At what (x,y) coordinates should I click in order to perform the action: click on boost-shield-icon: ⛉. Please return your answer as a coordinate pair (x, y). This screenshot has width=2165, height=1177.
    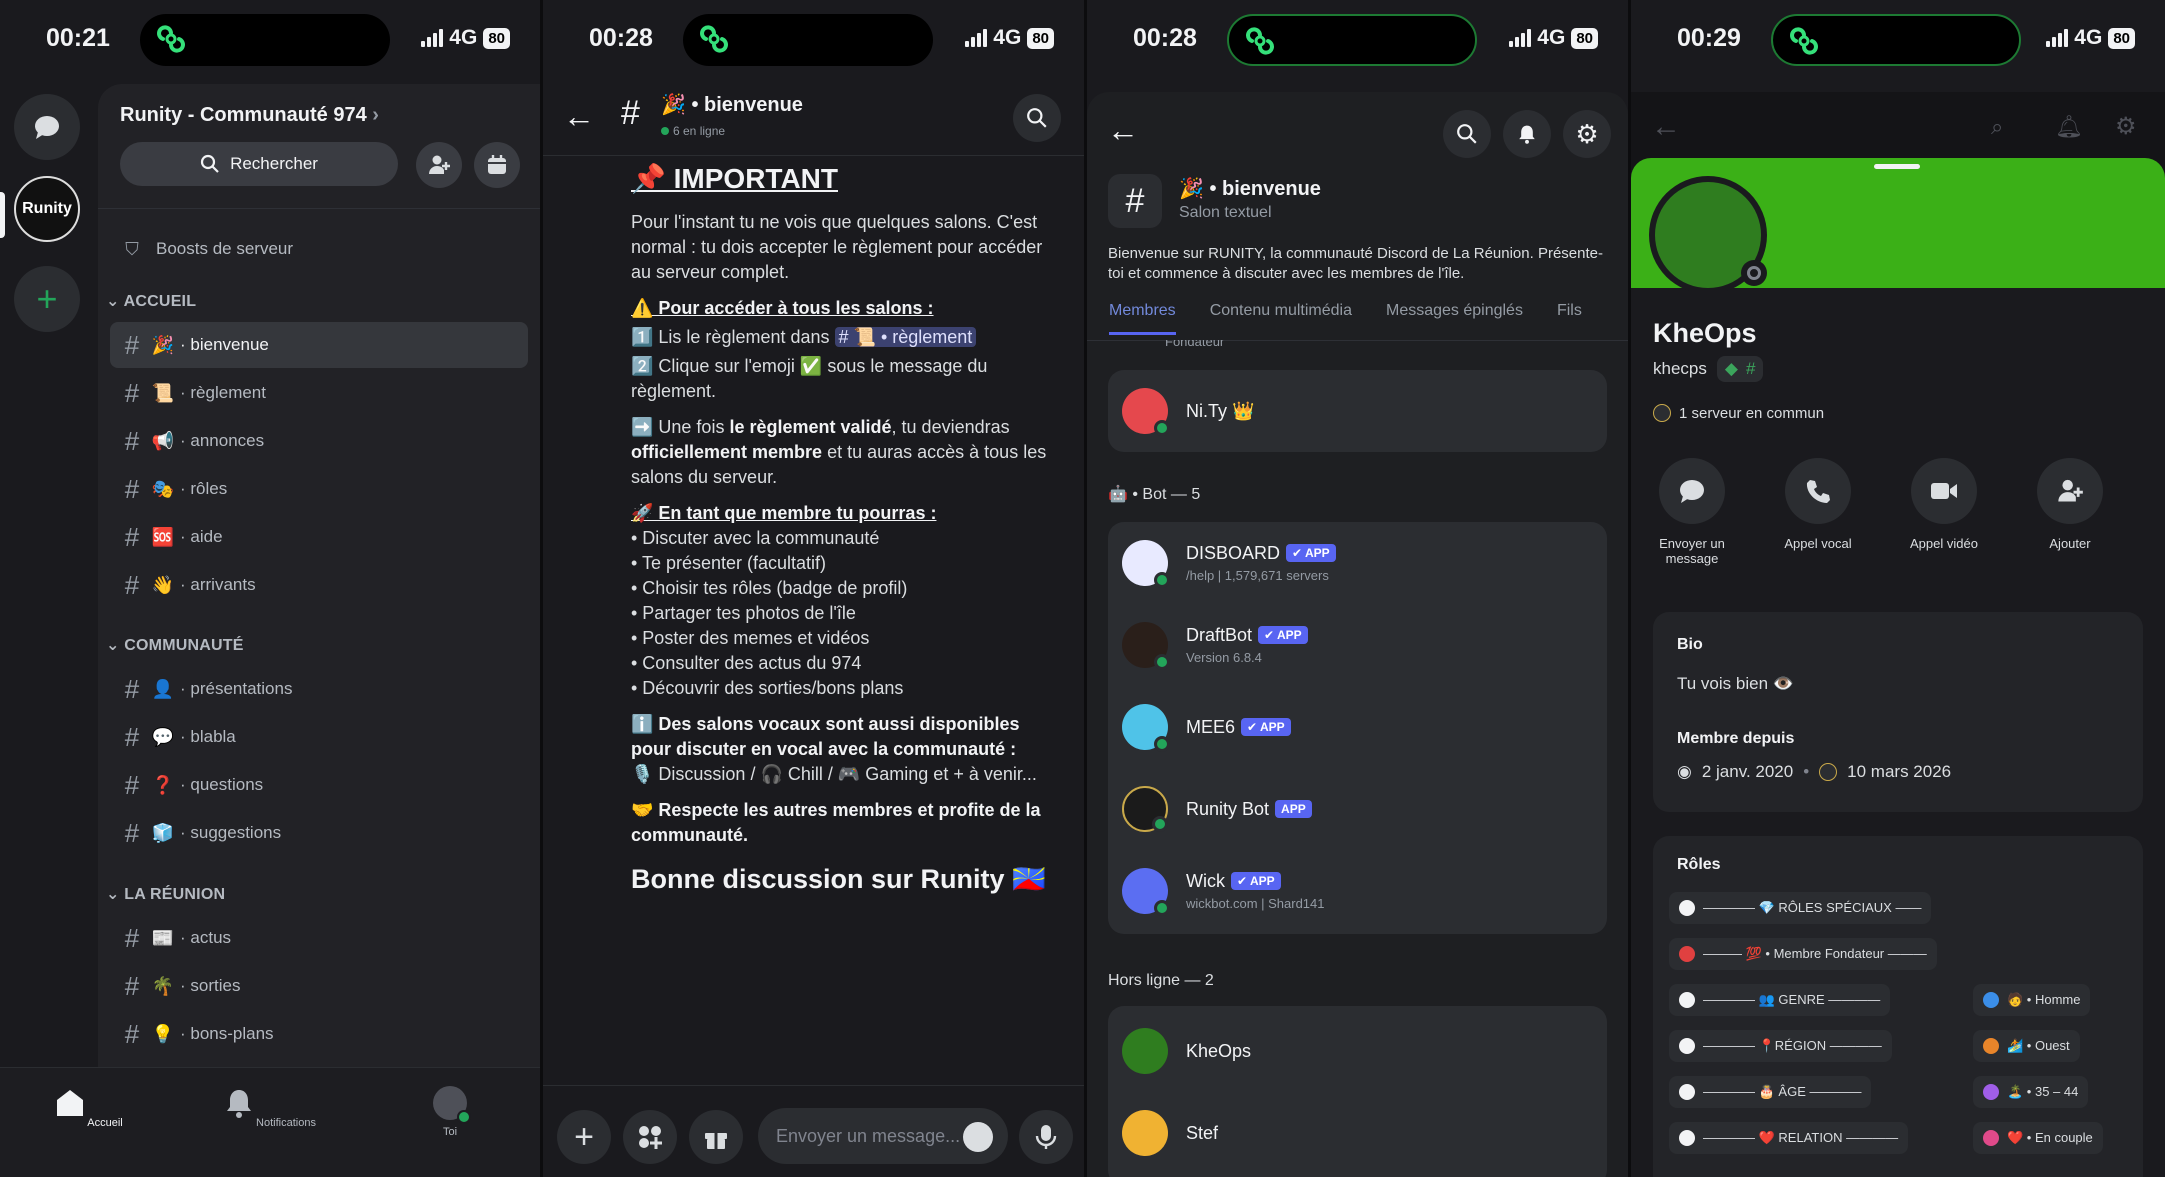
    Looking at the image, I should click on (132, 248).